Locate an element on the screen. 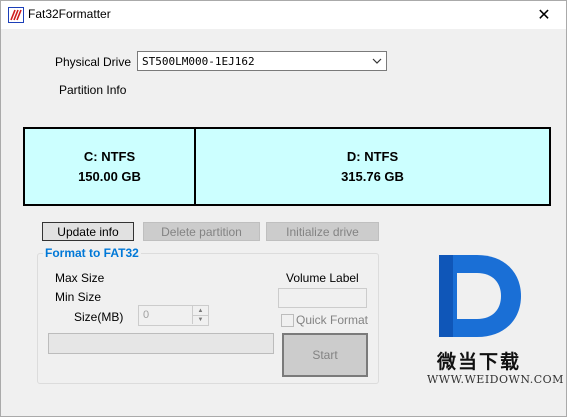  quick-format-label: Quick Format is located at coordinates (332, 320).